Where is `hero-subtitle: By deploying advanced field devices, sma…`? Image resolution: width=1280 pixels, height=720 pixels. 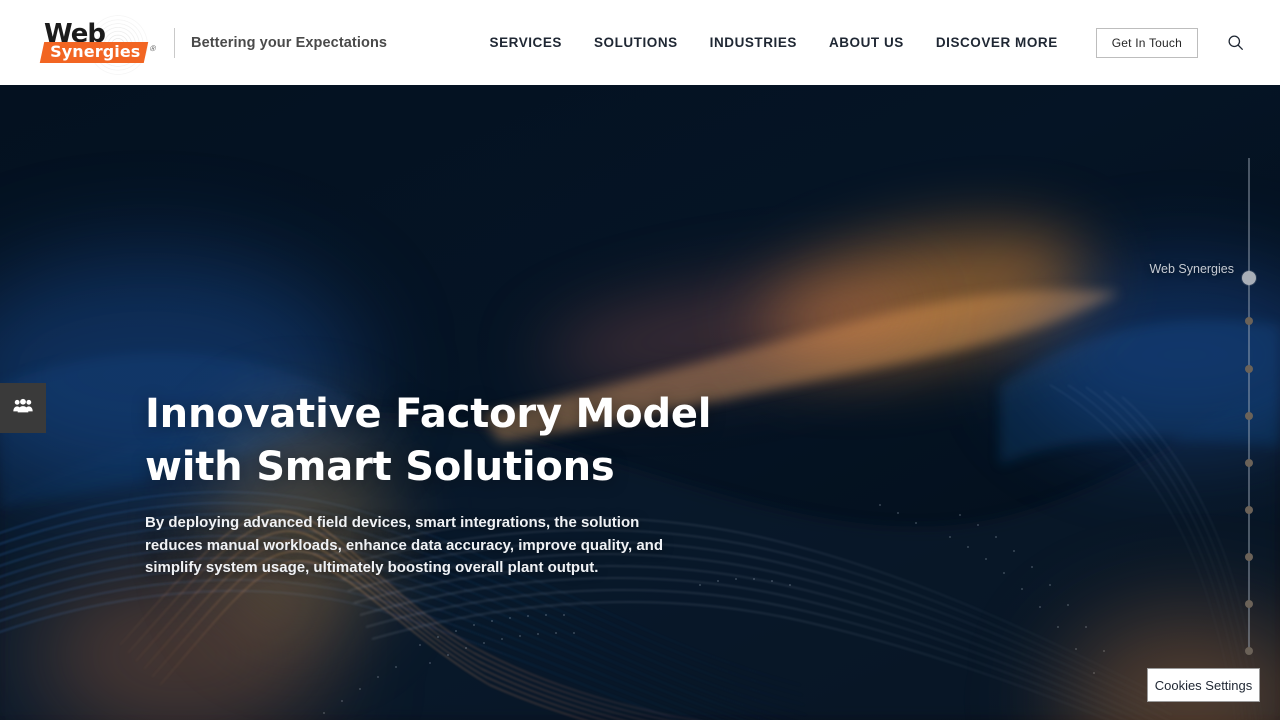 hero-subtitle: By deploying advanced field devices, sma… is located at coordinates (419, 546).